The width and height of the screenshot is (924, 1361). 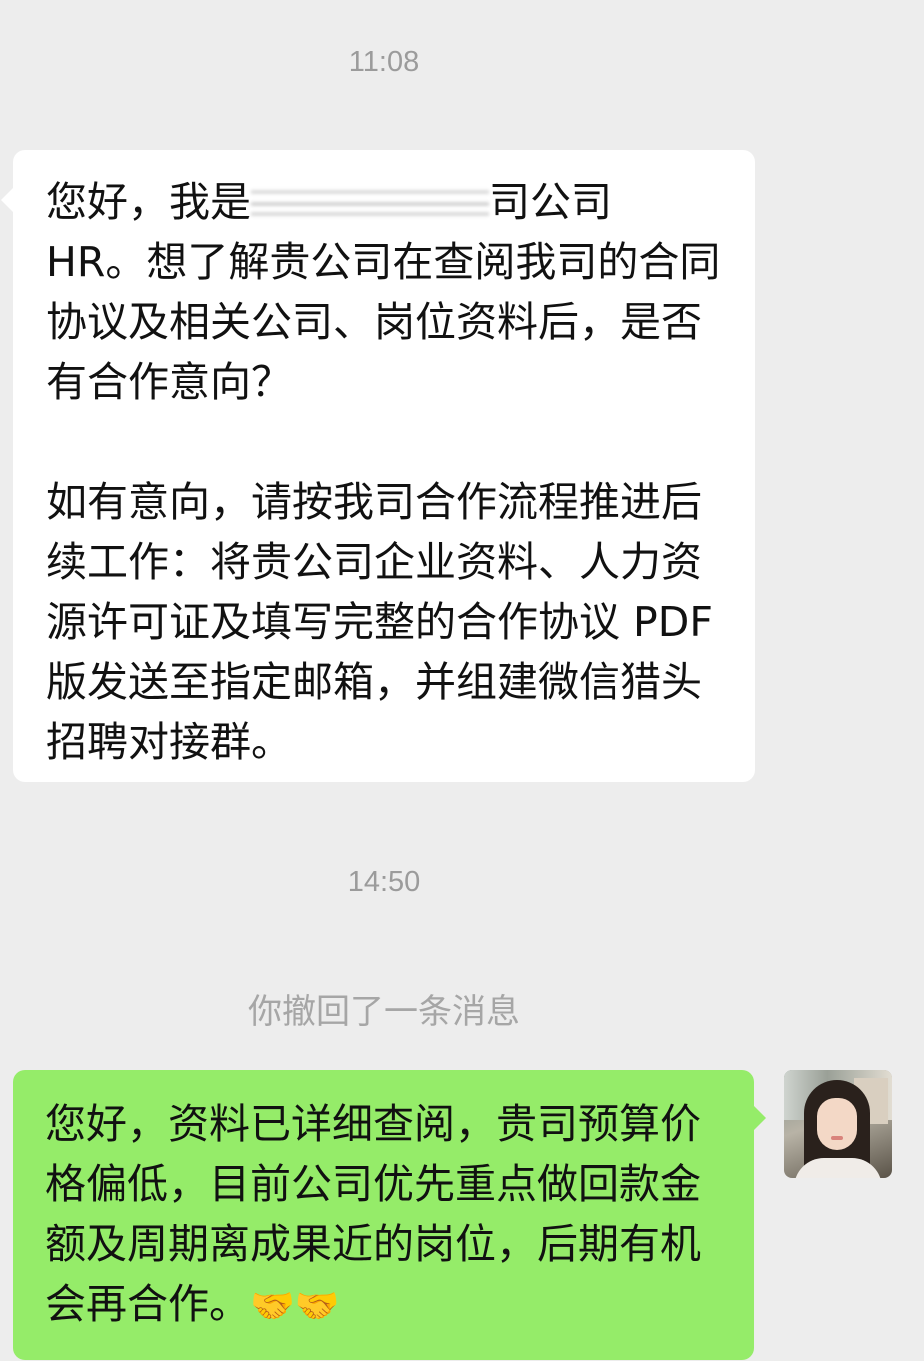 I want to click on avatar-lips, so click(x=837, y=1138).